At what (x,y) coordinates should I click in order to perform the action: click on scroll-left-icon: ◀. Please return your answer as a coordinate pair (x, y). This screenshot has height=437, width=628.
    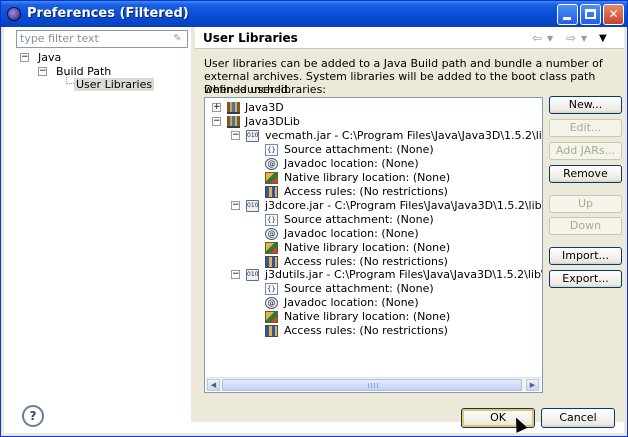
    Looking at the image, I should click on (213, 385).